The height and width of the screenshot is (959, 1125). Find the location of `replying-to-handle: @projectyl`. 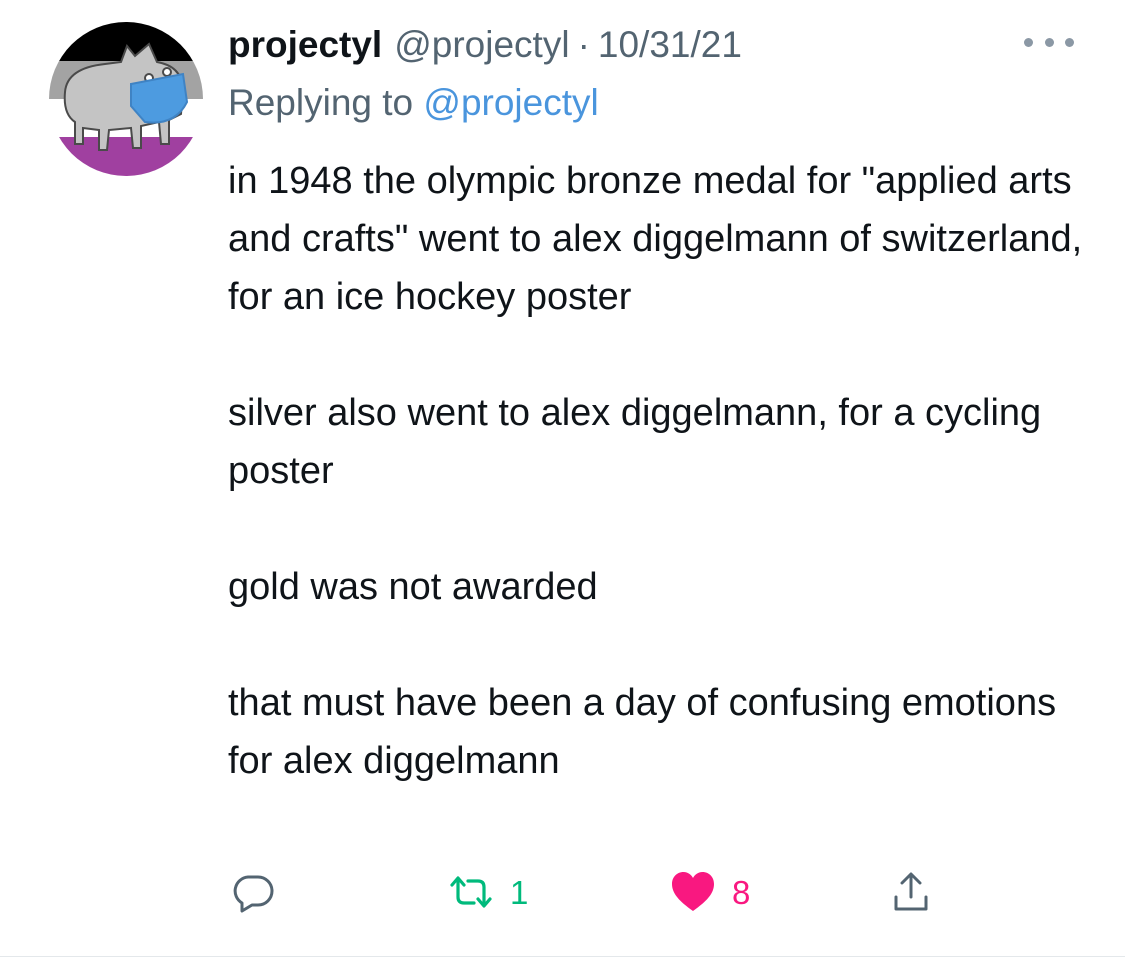

replying-to-handle: @projectyl is located at coordinates (510, 102).